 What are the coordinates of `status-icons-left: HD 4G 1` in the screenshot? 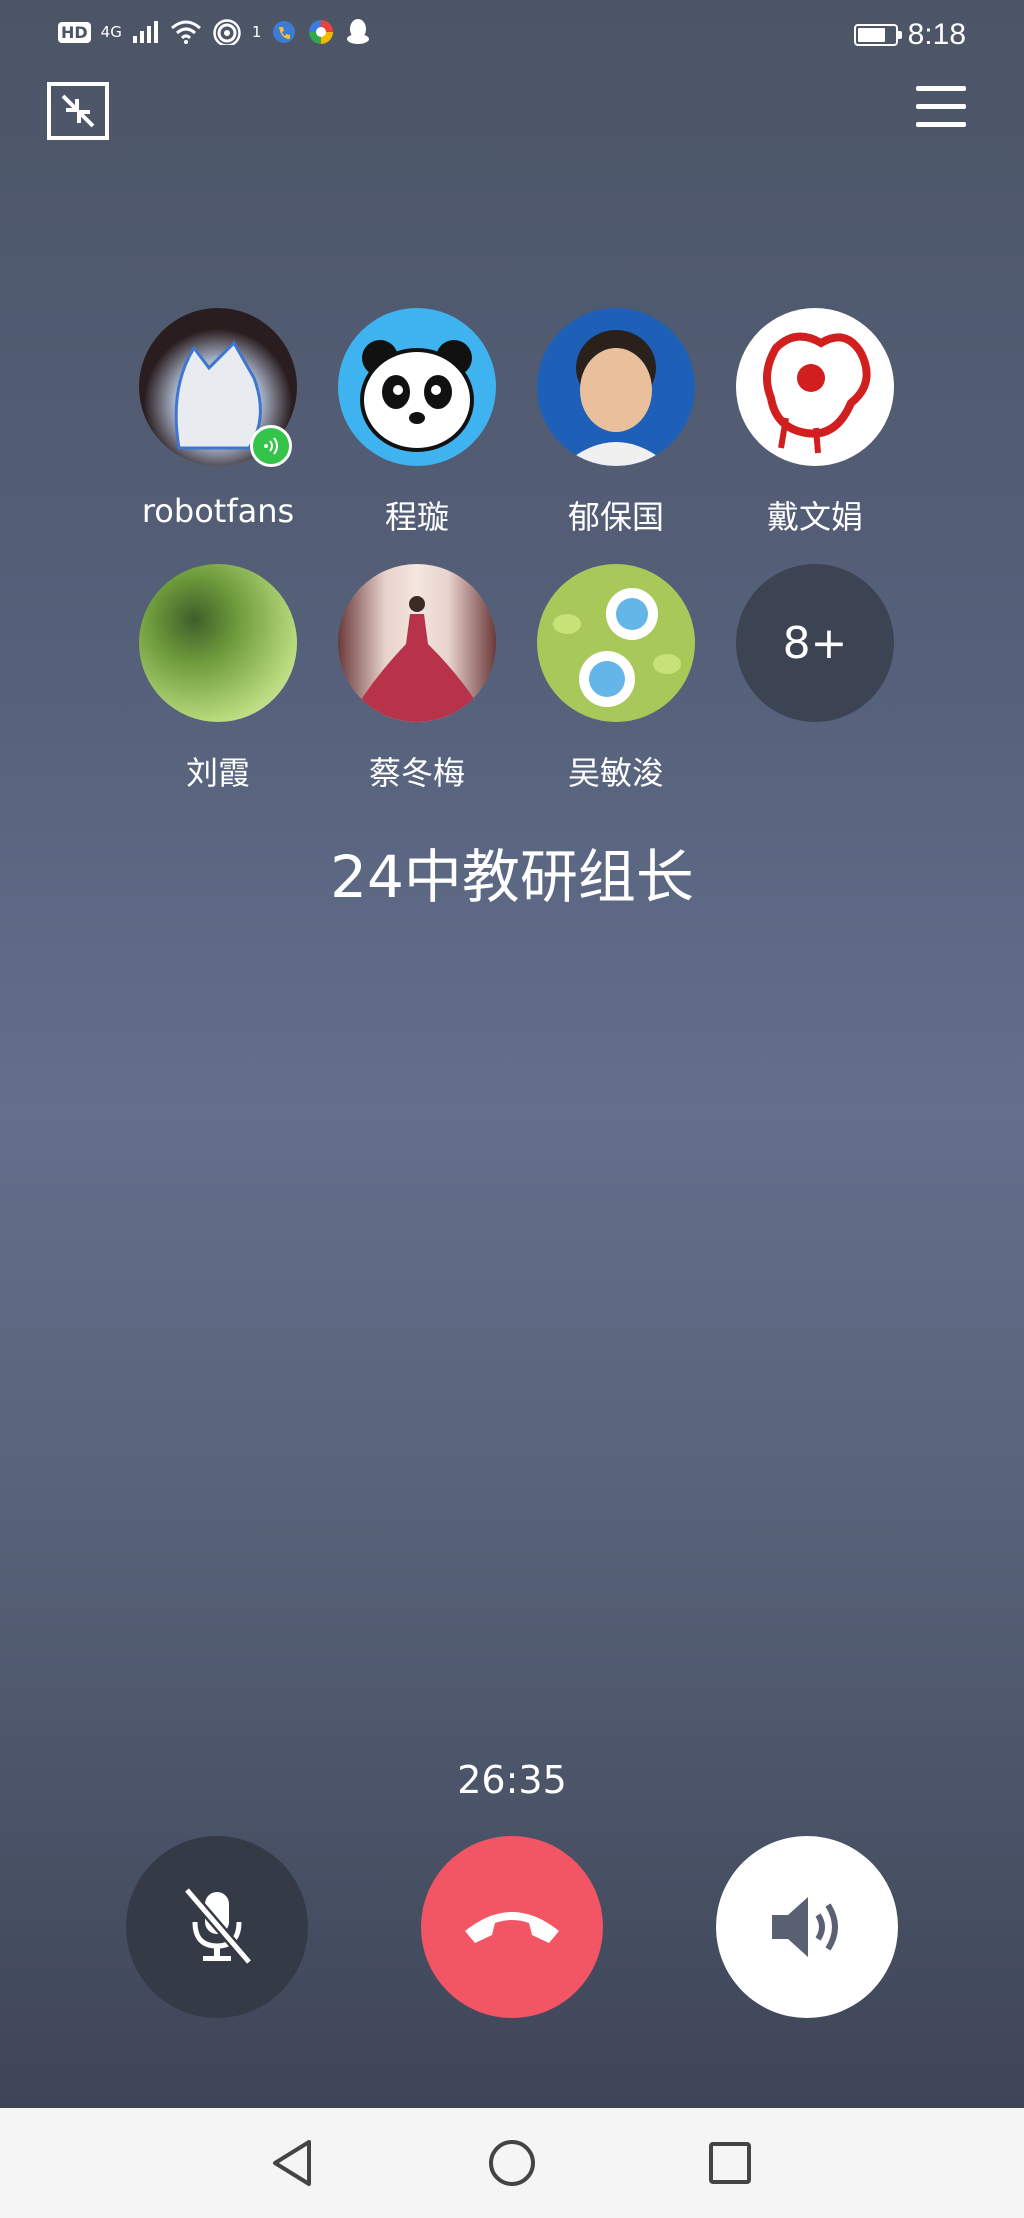 It's located at (214, 32).